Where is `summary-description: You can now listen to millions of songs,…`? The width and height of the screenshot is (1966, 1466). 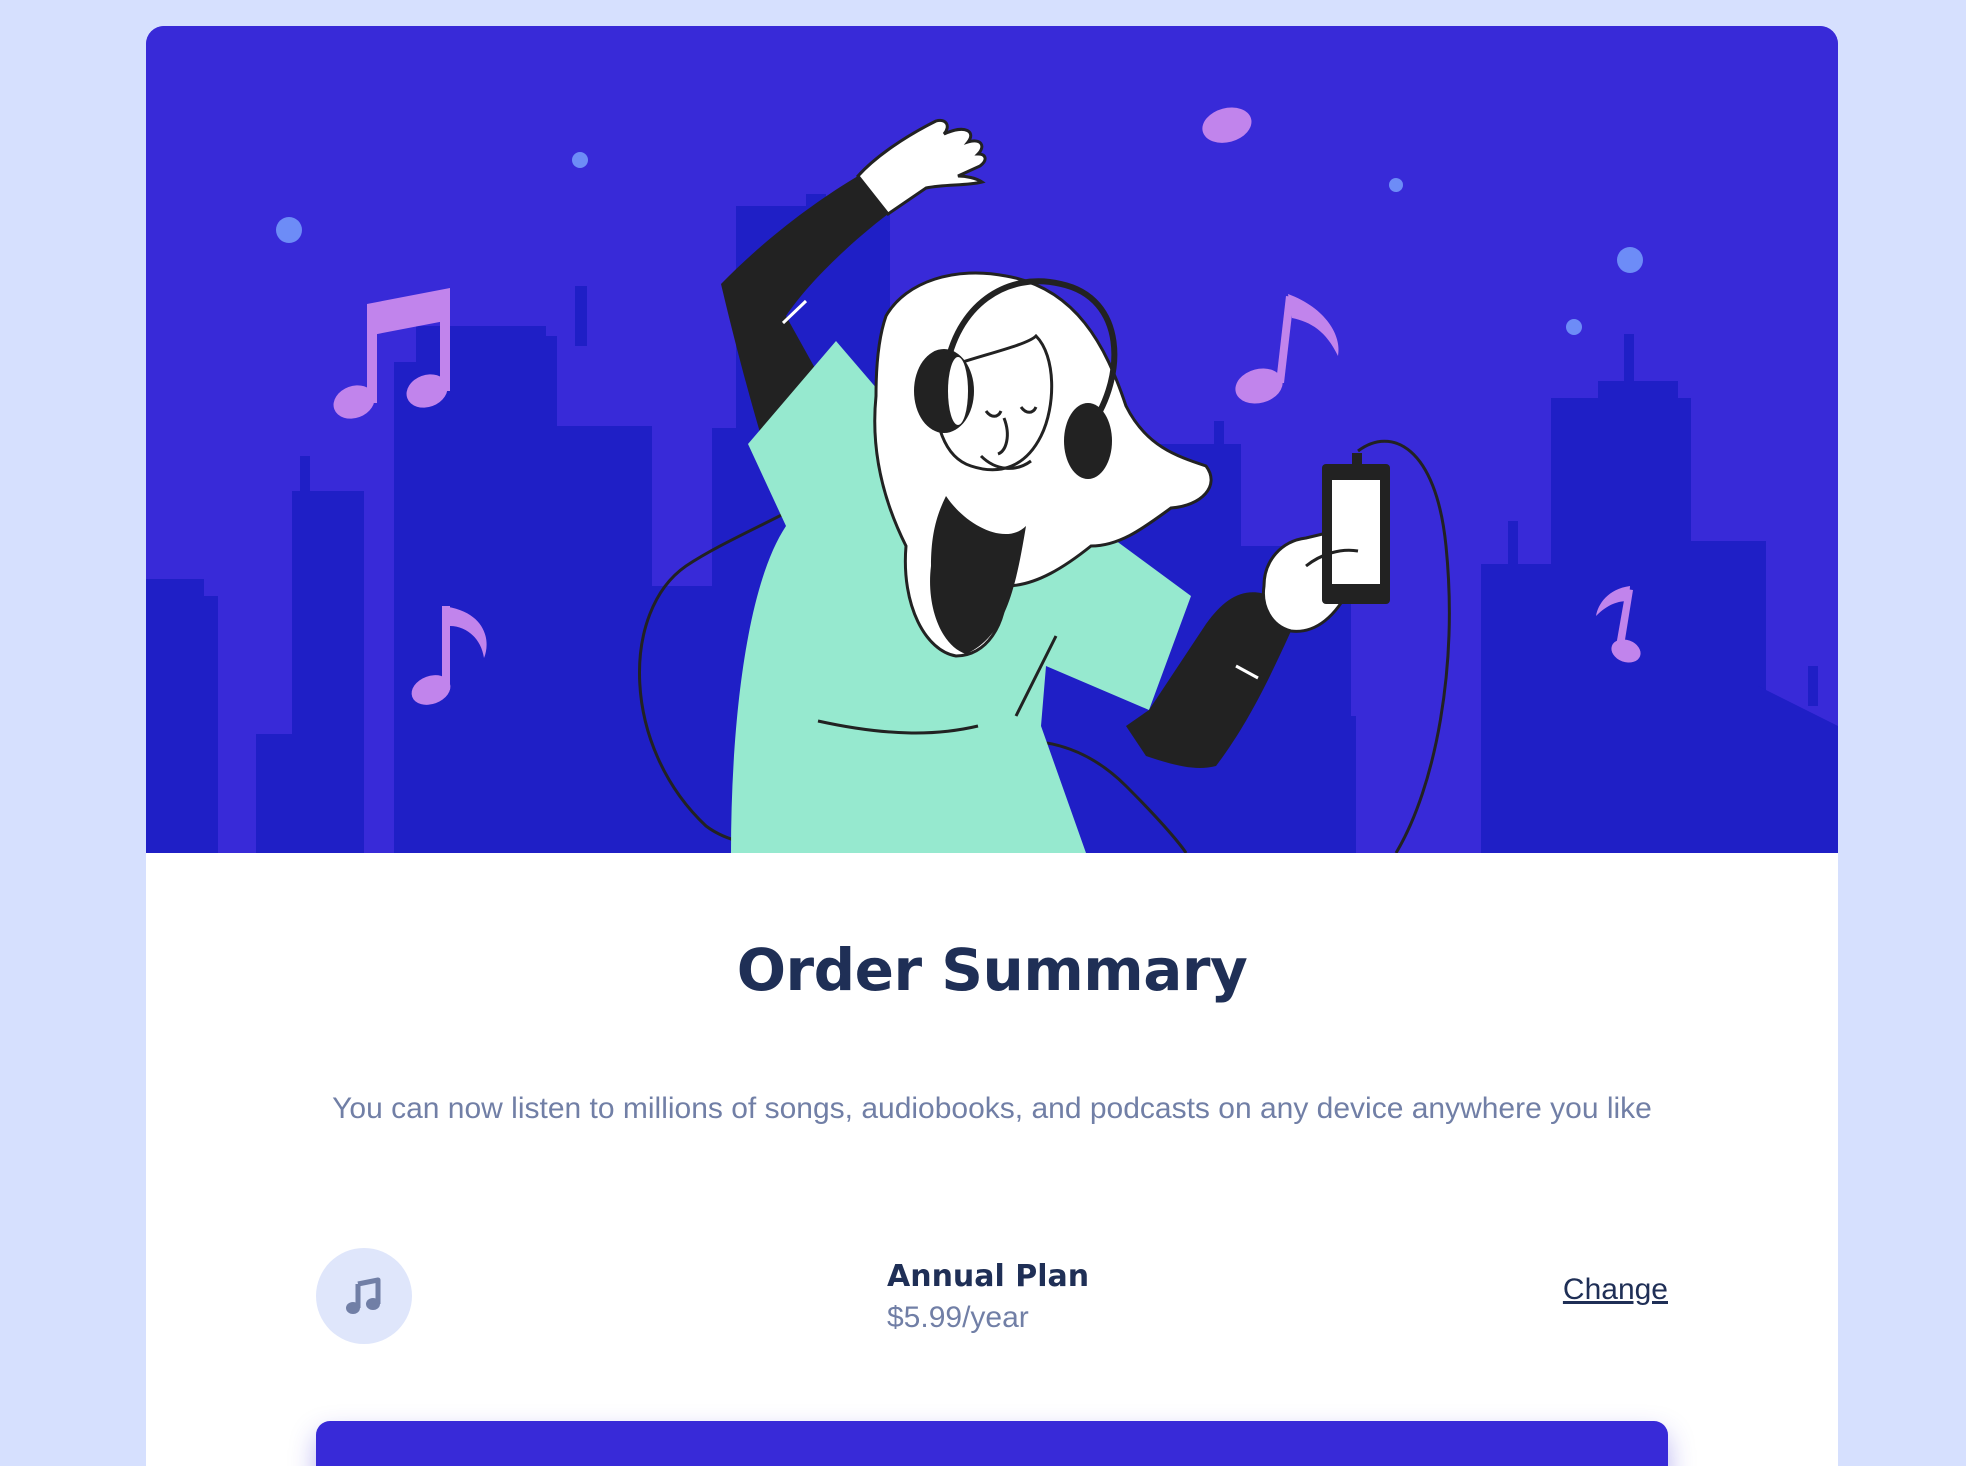 summary-description: You can now listen to millions of songs,… is located at coordinates (992, 1108).